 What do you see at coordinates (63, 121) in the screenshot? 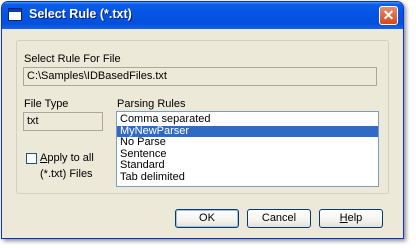
I see `file-type-field: txt` at bounding box center [63, 121].